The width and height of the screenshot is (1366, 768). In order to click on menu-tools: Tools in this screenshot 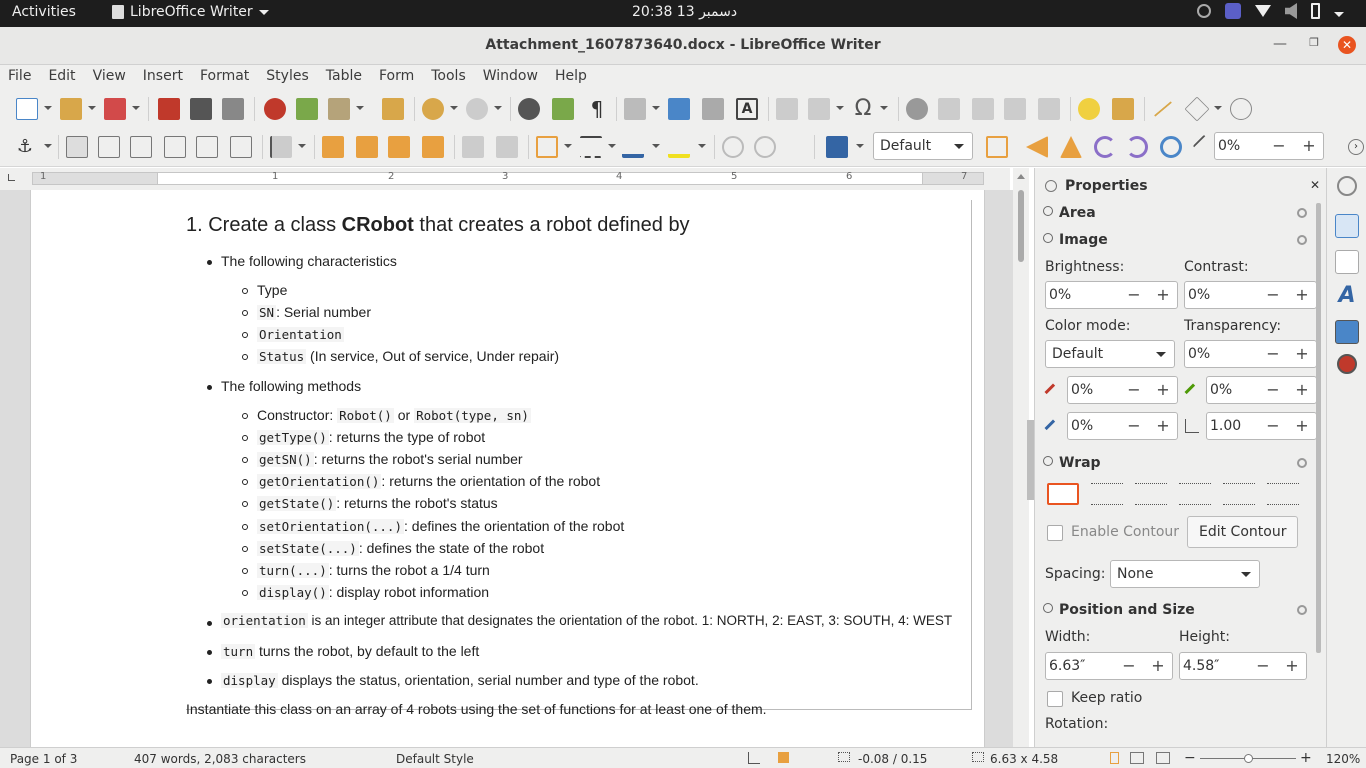, I will do `click(453, 77)`.